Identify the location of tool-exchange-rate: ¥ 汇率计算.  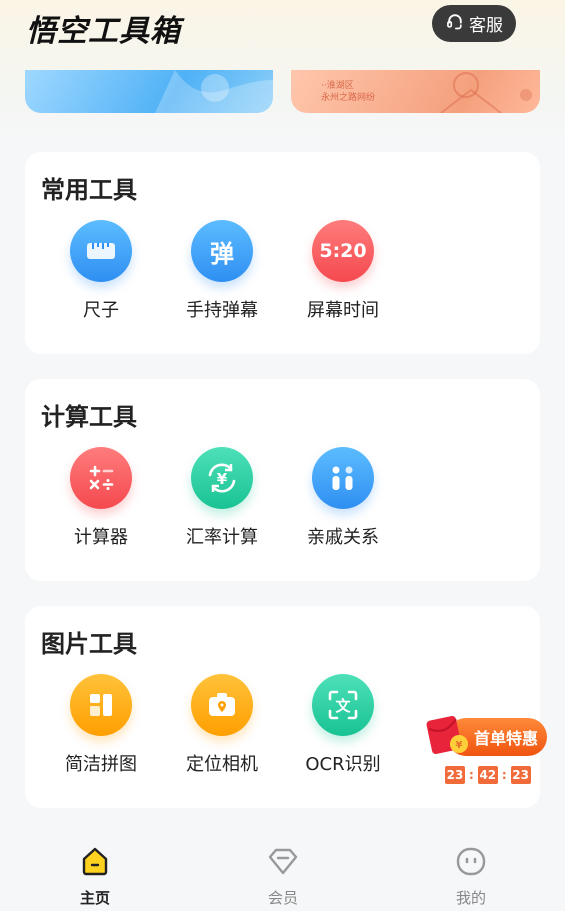
(222, 498).